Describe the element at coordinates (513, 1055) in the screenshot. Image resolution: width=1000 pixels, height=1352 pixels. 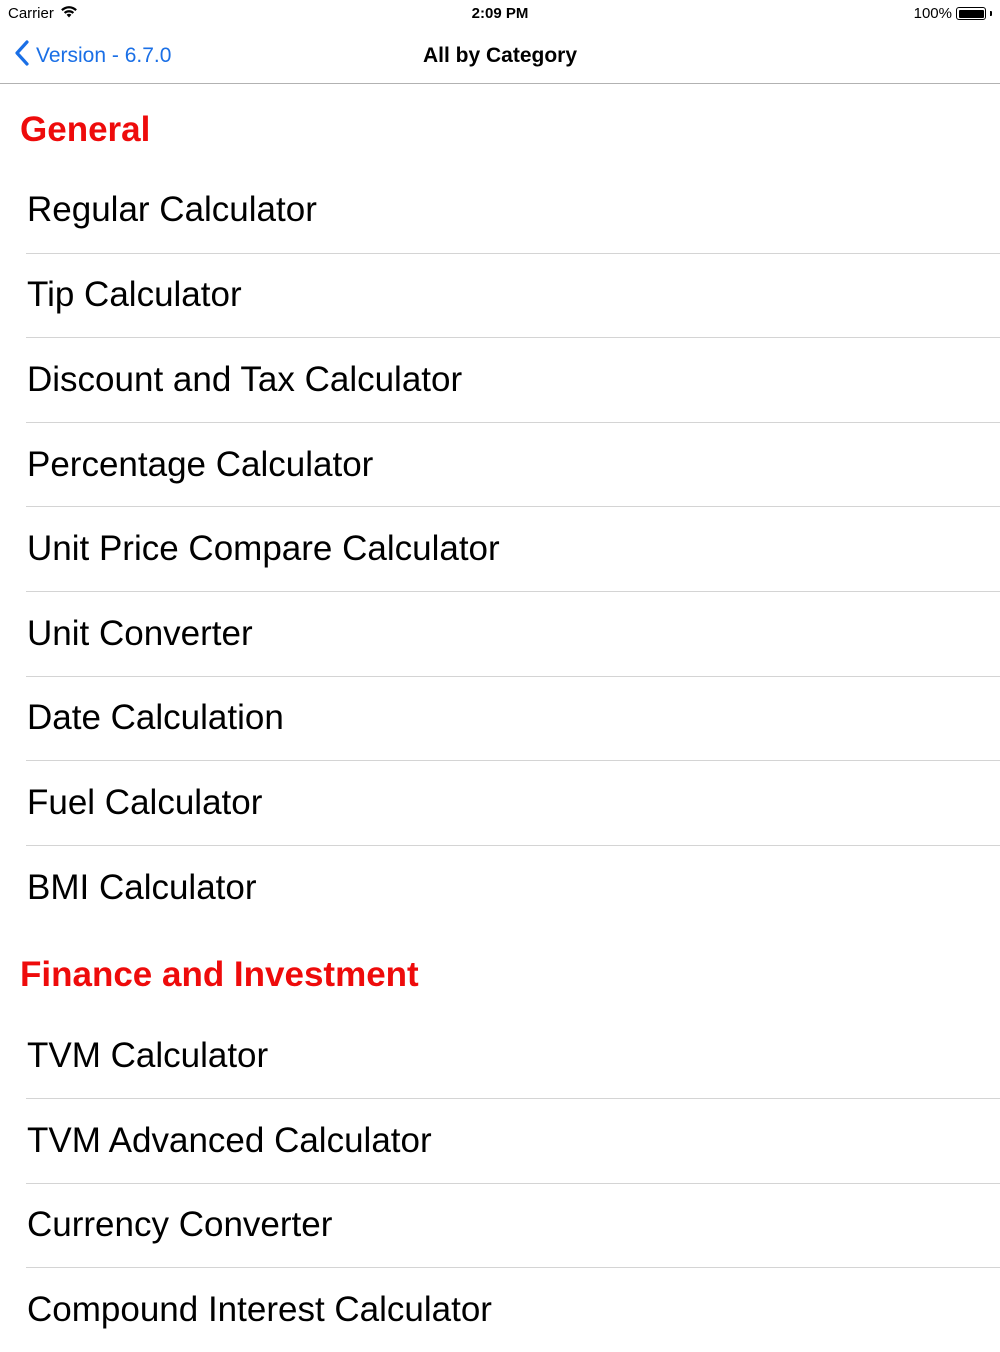
I see `list-item: TVM Calculator` at that location.